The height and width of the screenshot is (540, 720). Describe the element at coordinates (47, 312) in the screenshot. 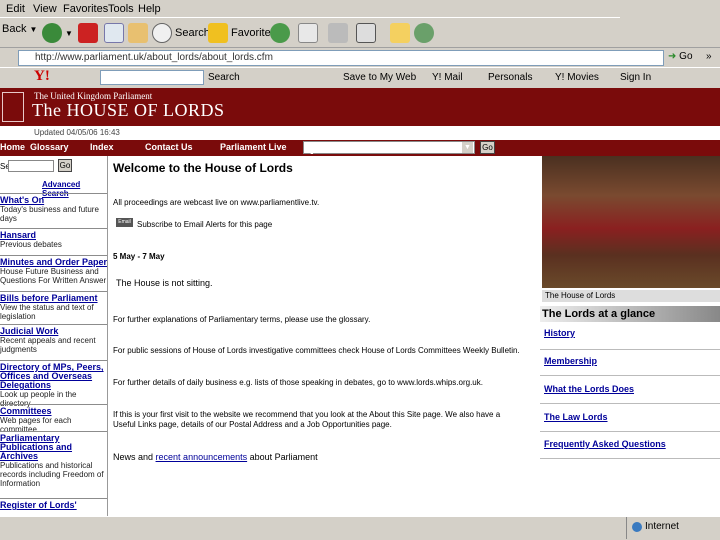

I see `sidebar-item-desc: View the status and text of legislation` at that location.